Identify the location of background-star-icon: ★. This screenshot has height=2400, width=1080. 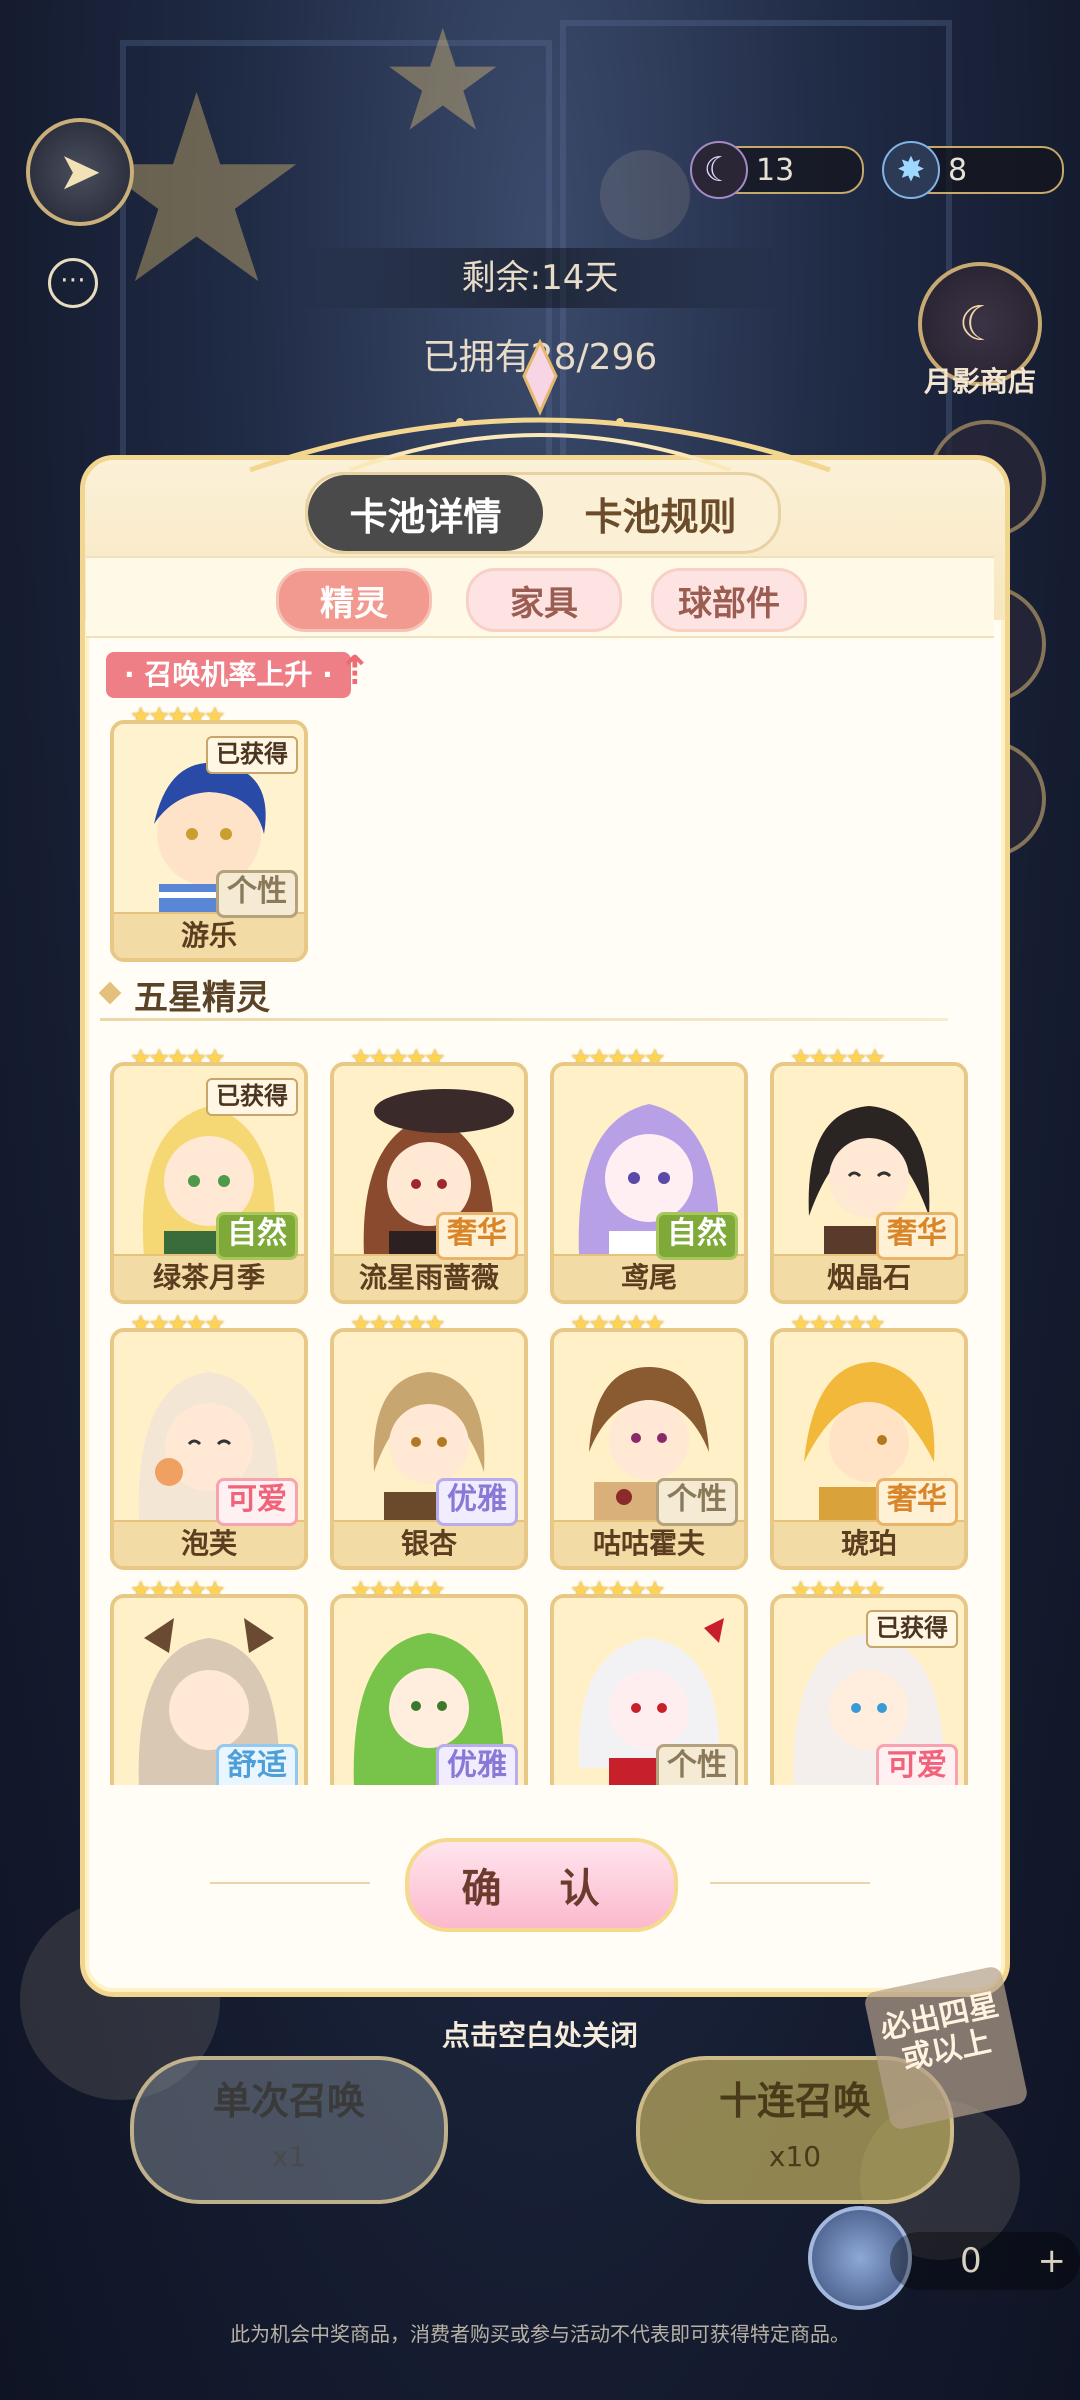
(443, 81).